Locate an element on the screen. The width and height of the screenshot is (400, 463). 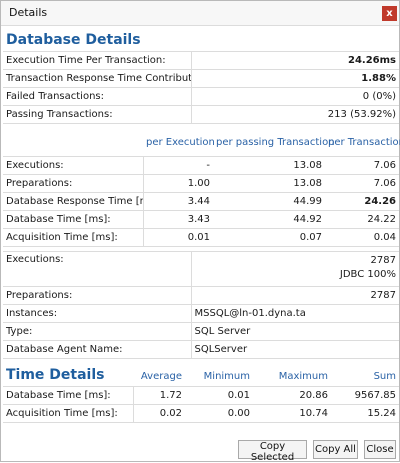
summary-value: 24.26ms is located at coordinates (295, 60).